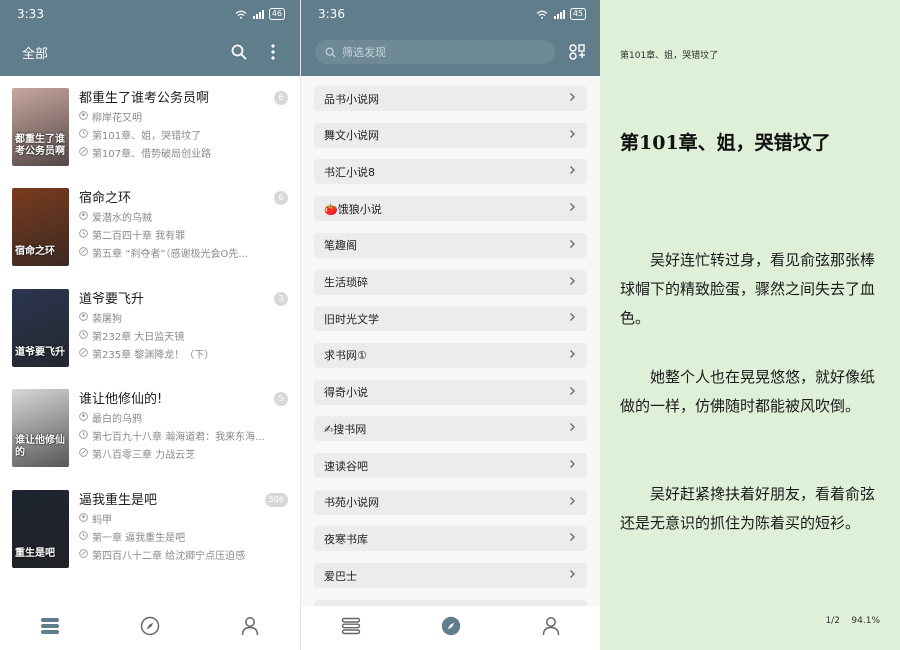  What do you see at coordinates (340, 576) in the screenshot?
I see `source-label: 爱巴士` at bounding box center [340, 576].